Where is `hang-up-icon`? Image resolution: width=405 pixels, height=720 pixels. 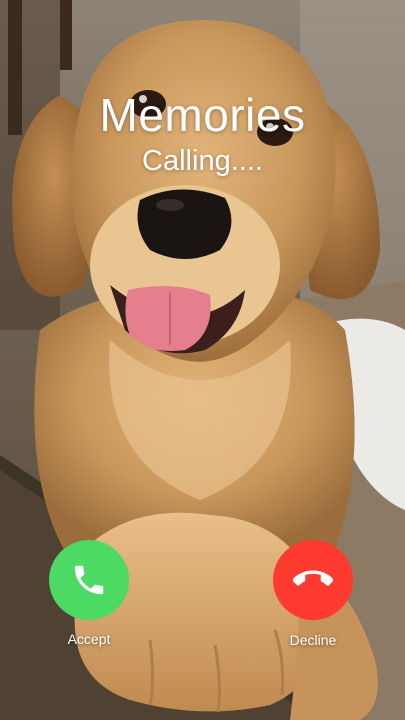
hang-up-icon is located at coordinates (313, 578).